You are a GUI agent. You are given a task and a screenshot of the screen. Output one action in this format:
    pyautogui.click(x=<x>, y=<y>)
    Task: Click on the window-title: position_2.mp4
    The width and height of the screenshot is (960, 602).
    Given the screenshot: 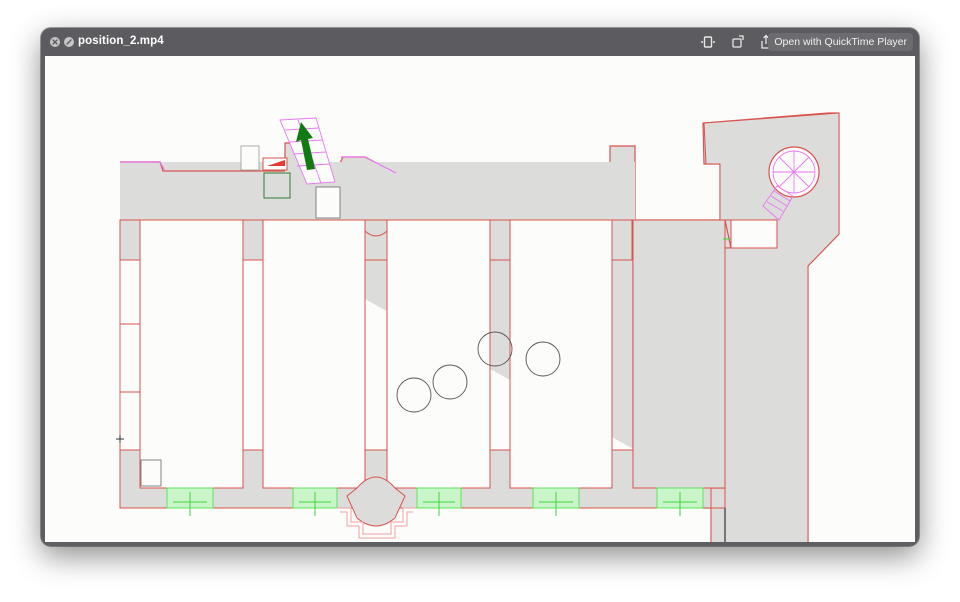 What is the action you would take?
    pyautogui.click(x=121, y=41)
    